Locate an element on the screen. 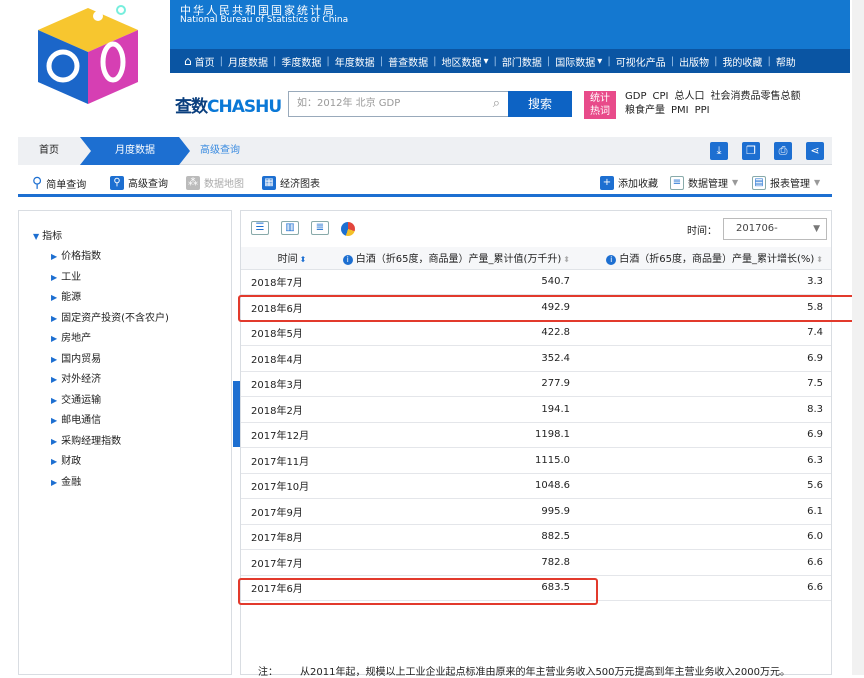  chevron-down-icon: ▼ is located at coordinates (816, 229).